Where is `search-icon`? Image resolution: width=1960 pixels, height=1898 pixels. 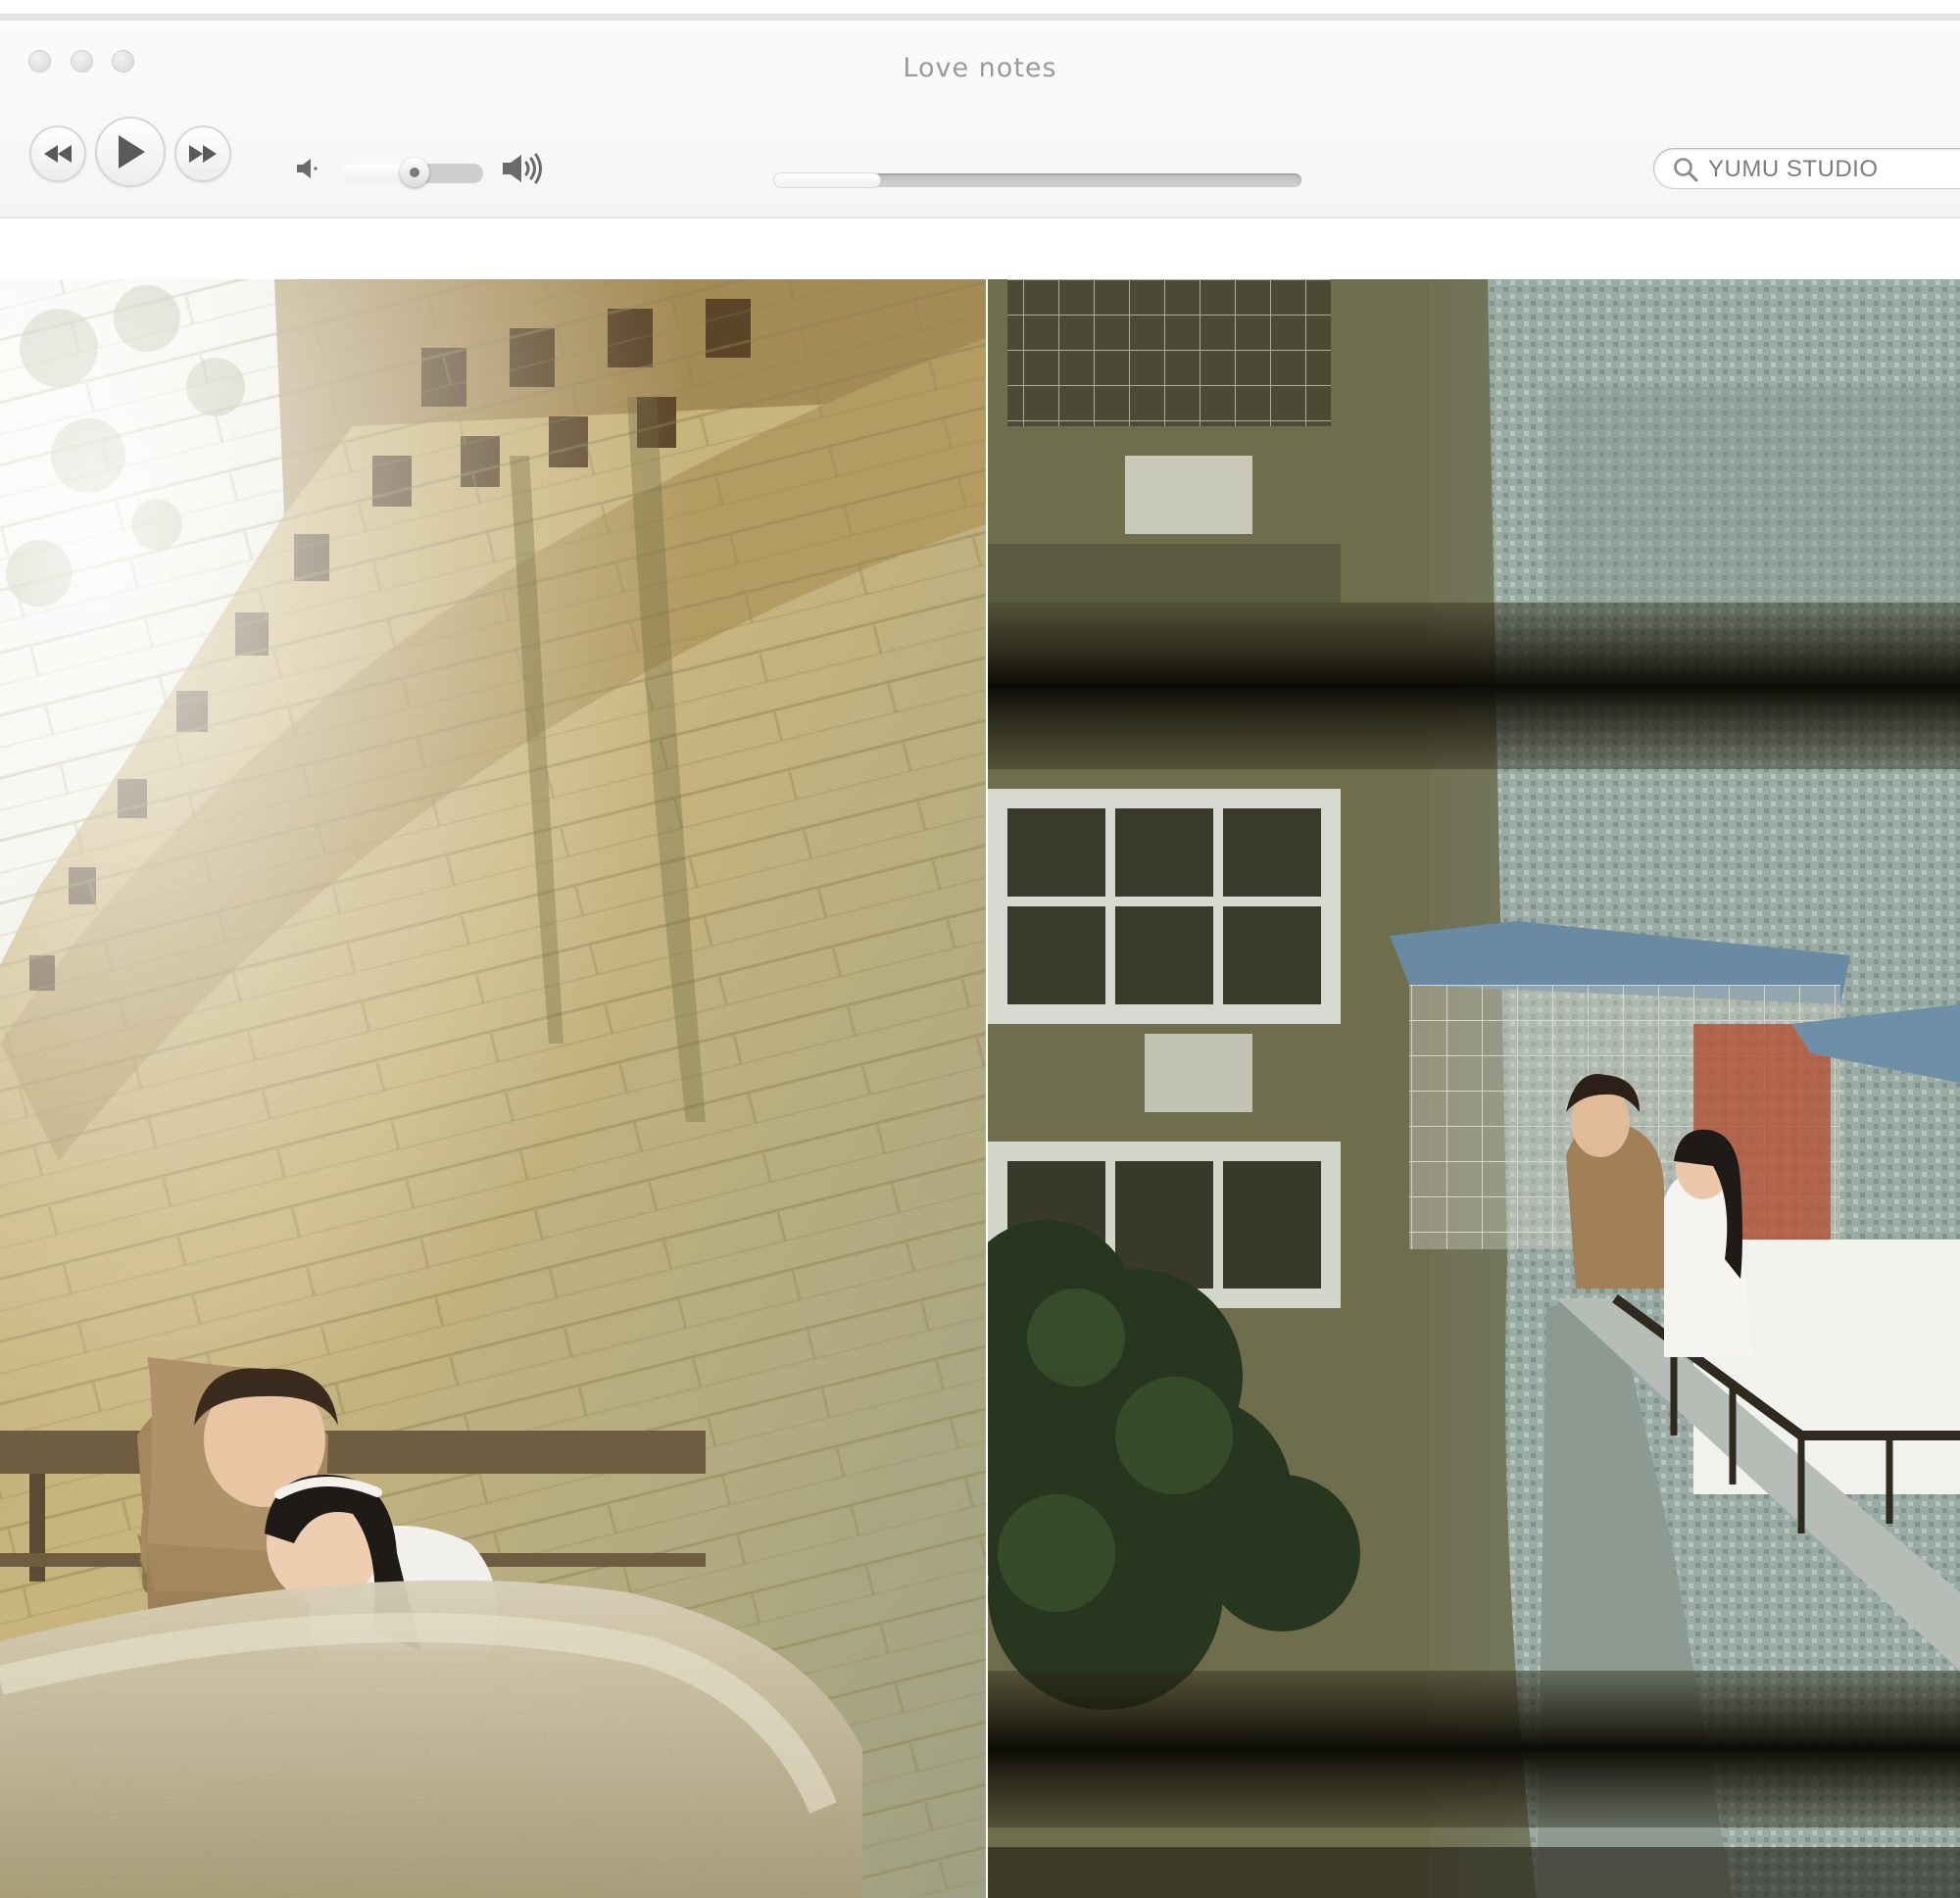 search-icon is located at coordinates (1686, 170).